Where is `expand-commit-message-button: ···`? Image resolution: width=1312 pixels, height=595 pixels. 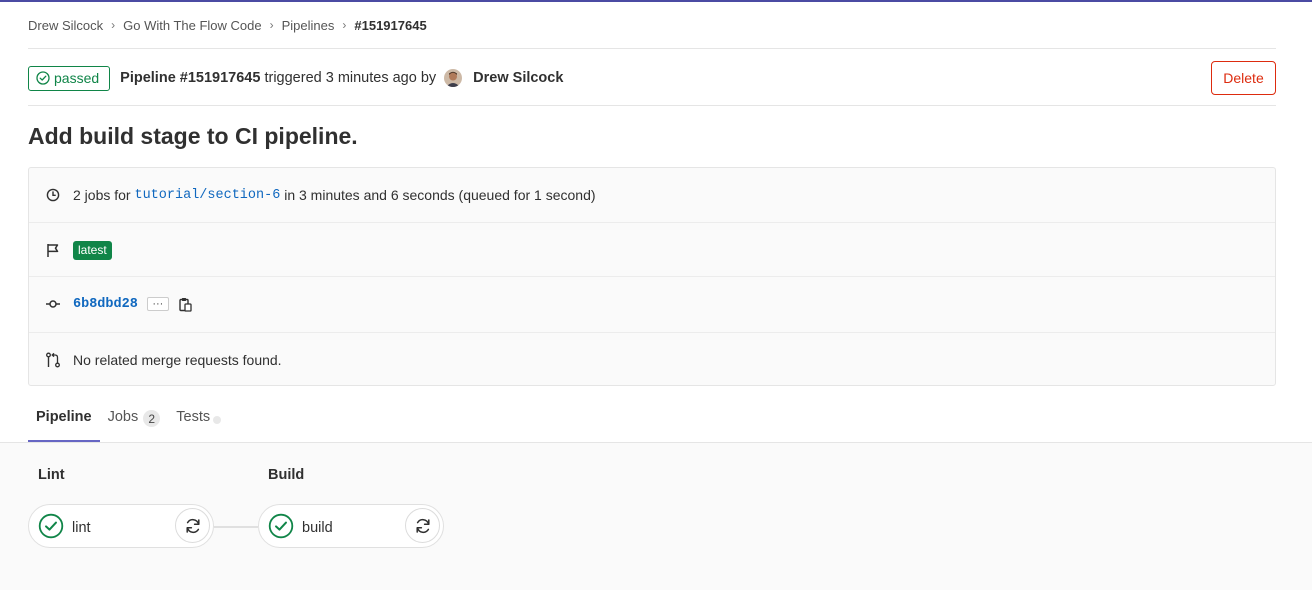
expand-commit-message-button: ··· is located at coordinates (157, 304).